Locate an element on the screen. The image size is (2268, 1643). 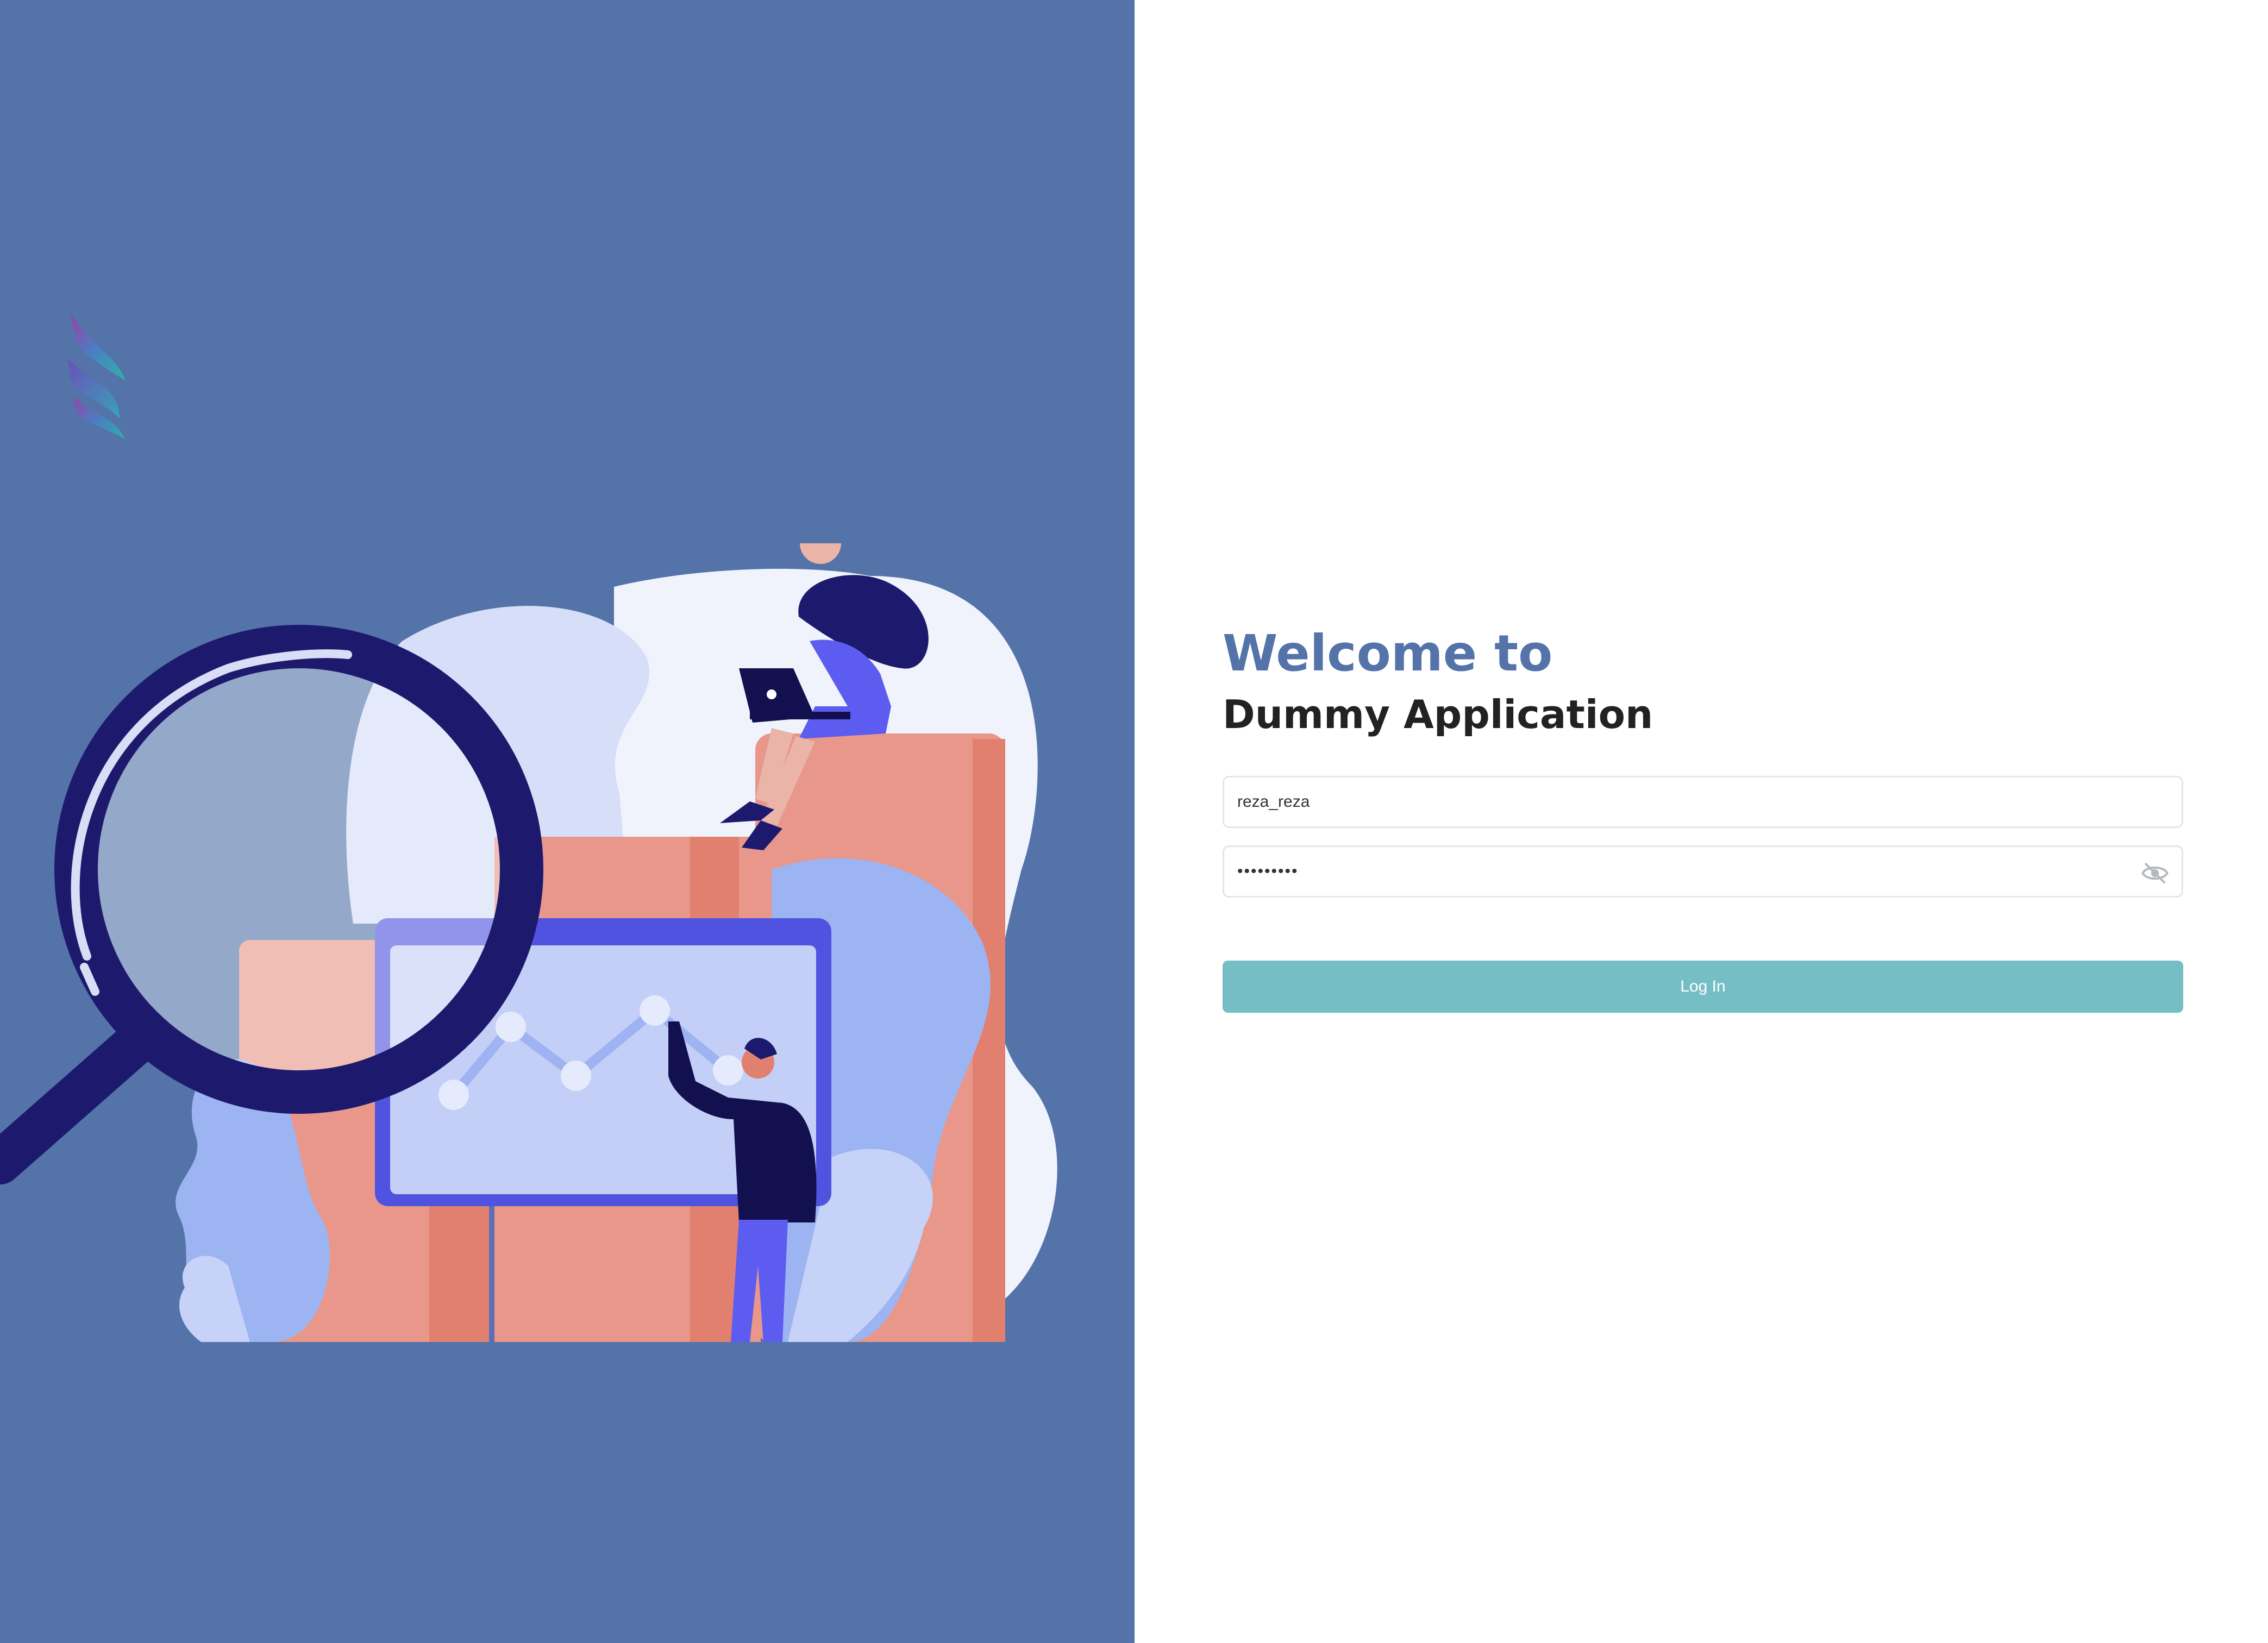
eye-slash-icon is located at coordinates (2155, 873).